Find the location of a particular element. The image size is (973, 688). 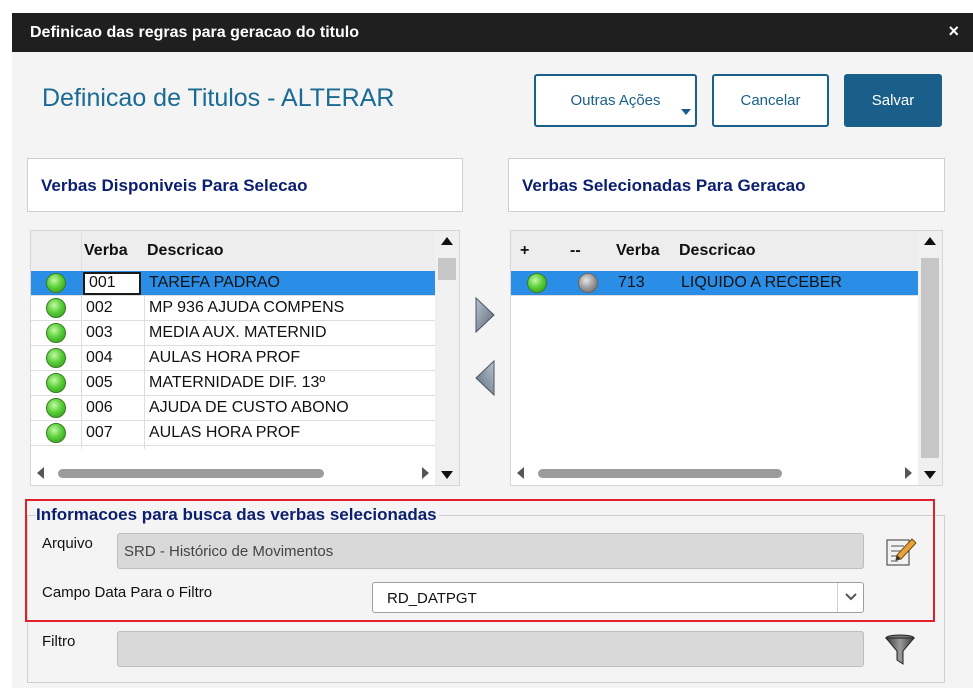

outras-acoes-button: Outras Ações is located at coordinates (615, 100).